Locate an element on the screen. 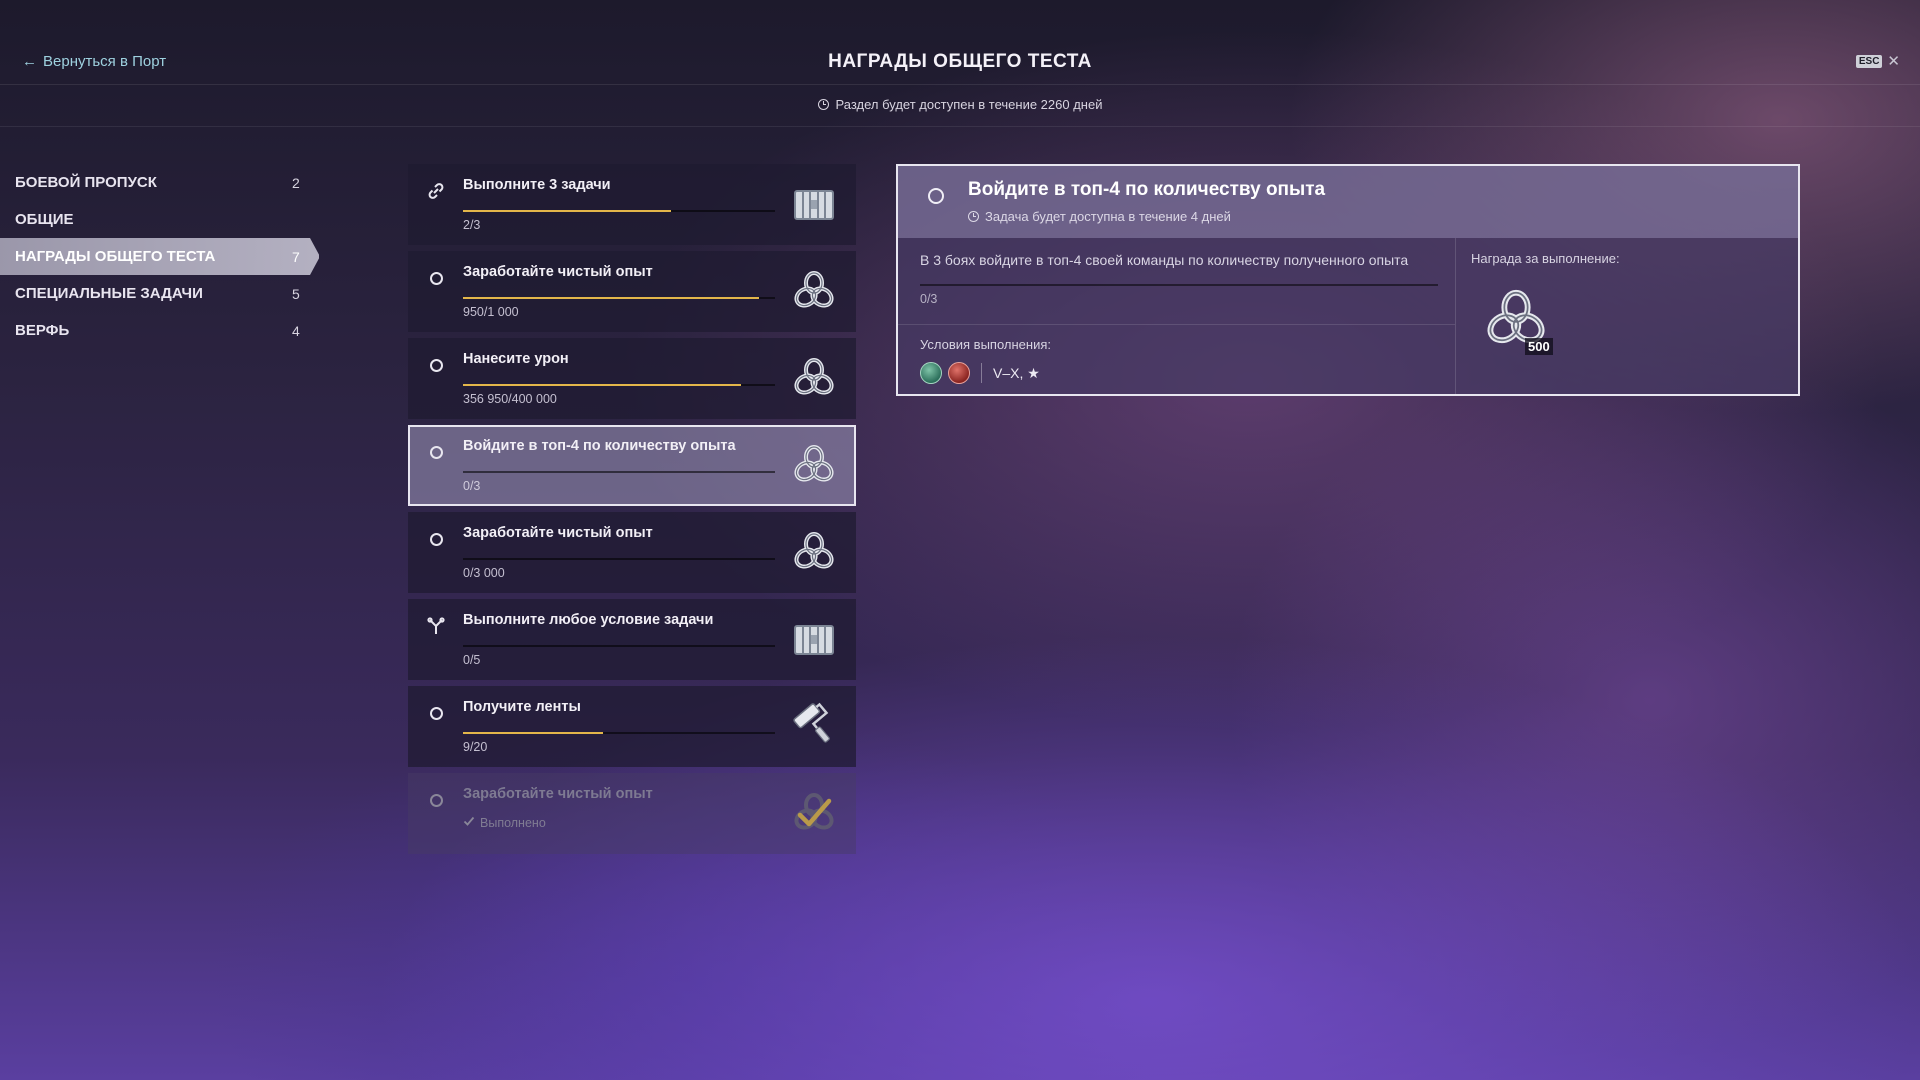 The width and height of the screenshot is (1920, 1080). steel-done-icon is located at coordinates (814, 813).